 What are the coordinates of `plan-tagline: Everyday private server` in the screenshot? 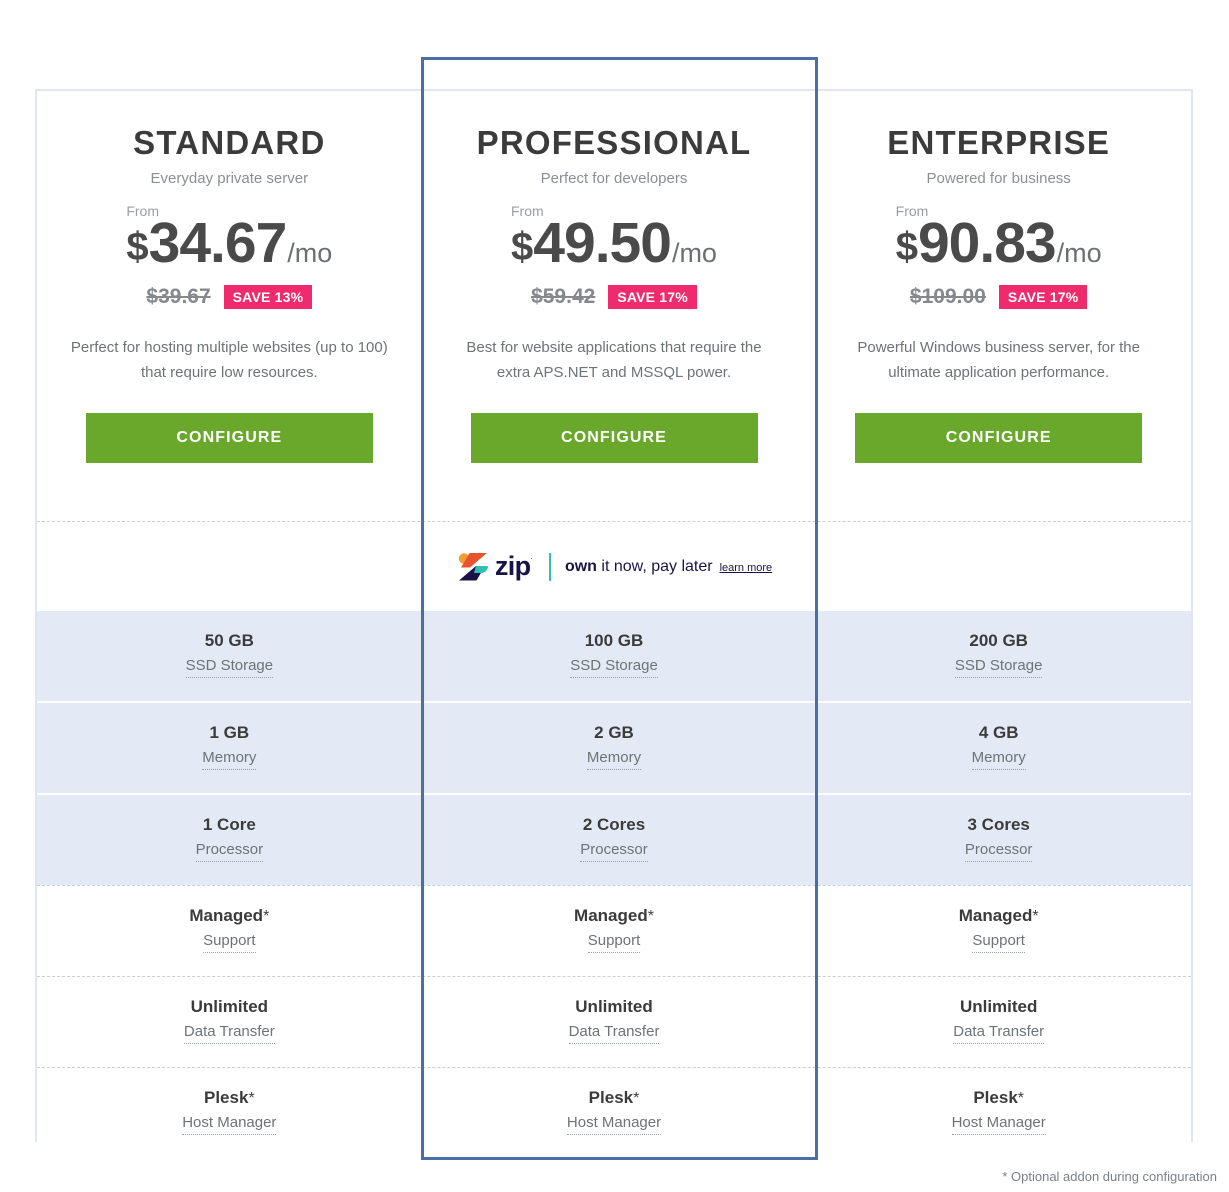 It's located at (229, 179).